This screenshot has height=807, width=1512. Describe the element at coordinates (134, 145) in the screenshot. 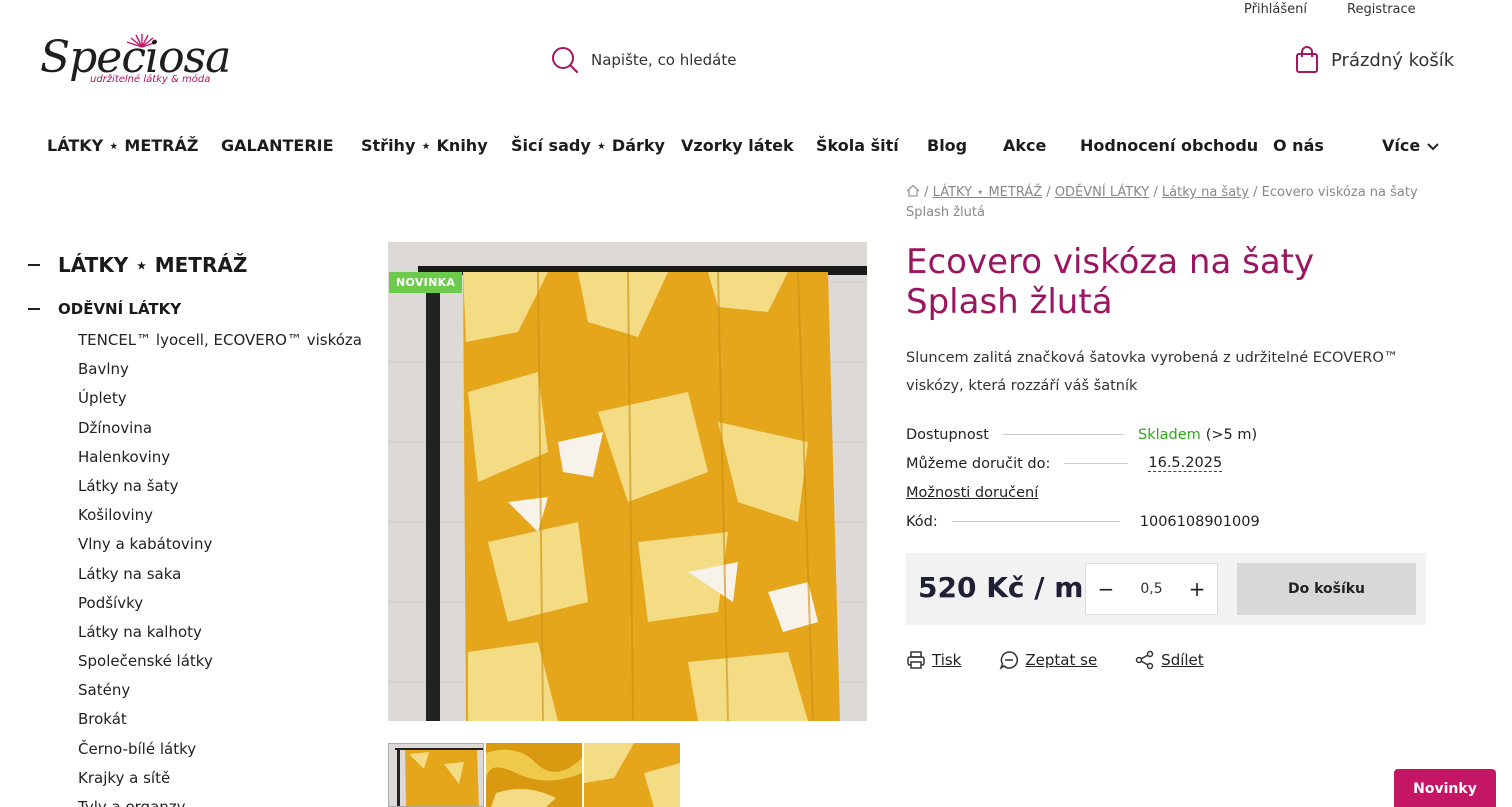

I see `nav-item-latky-metraz: LÁTKY ⋆ METRÁŽ` at that location.